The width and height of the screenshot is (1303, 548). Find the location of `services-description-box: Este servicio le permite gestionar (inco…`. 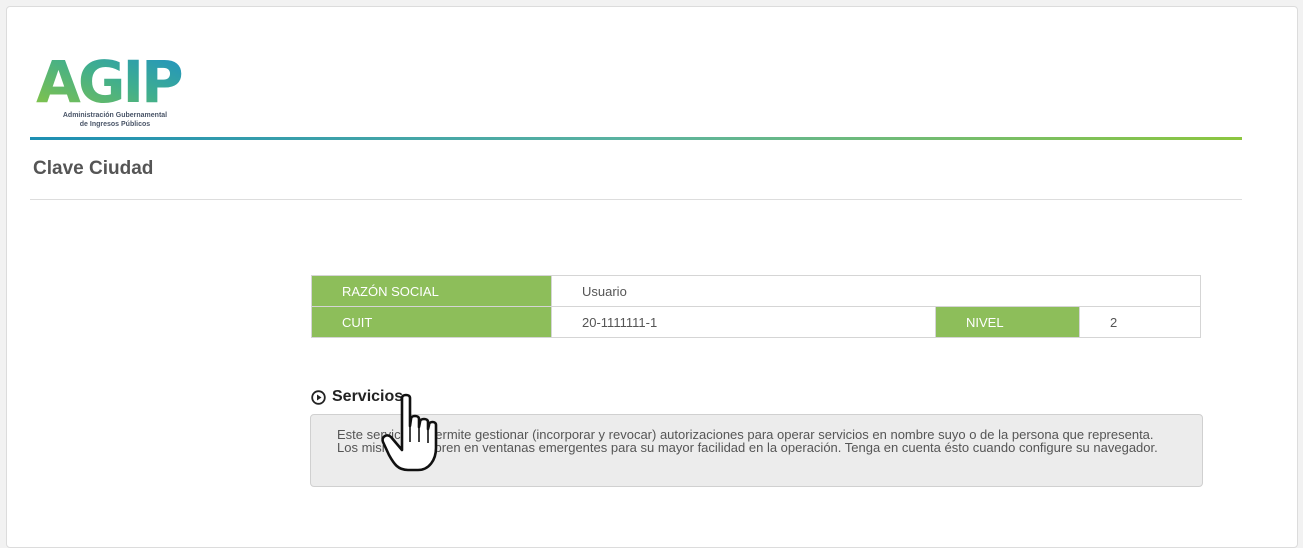

services-description-box: Este servicio le permite gestionar (inco… is located at coordinates (756, 450).